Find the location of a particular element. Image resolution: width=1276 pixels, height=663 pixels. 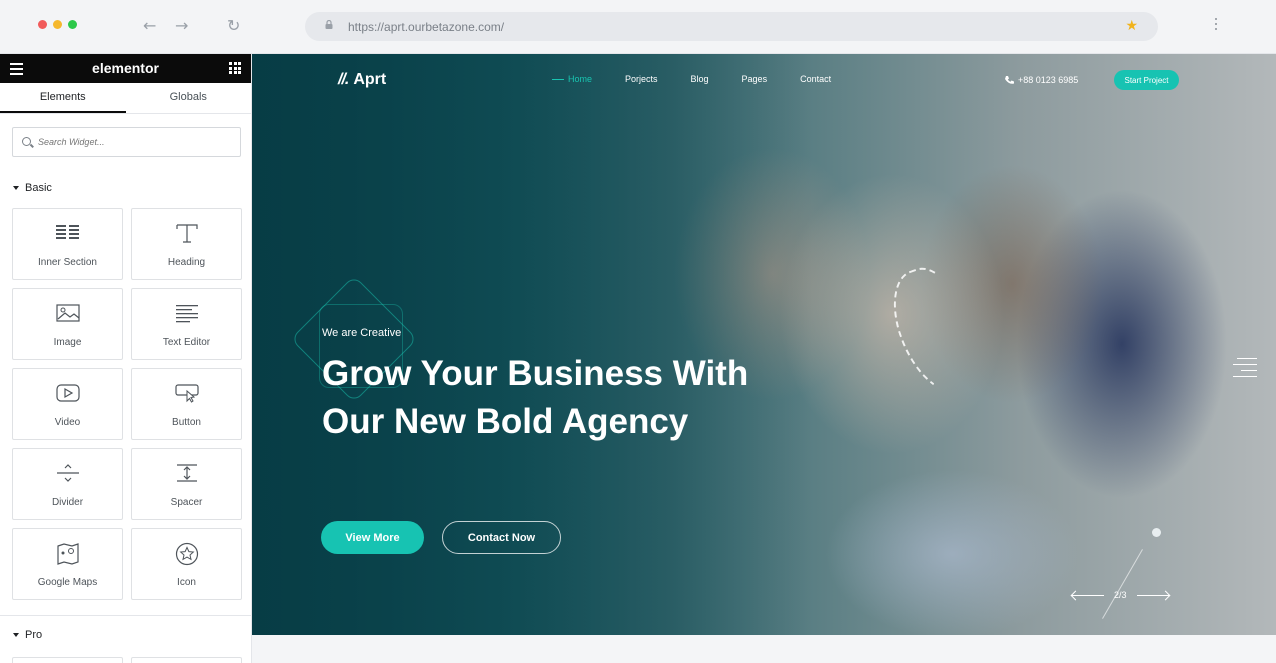

phone-icon is located at coordinates (1009, 80).